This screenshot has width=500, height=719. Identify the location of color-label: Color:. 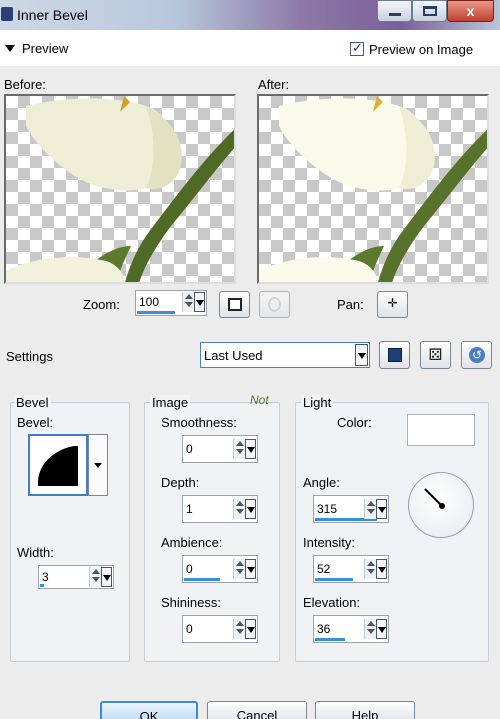
(354, 422).